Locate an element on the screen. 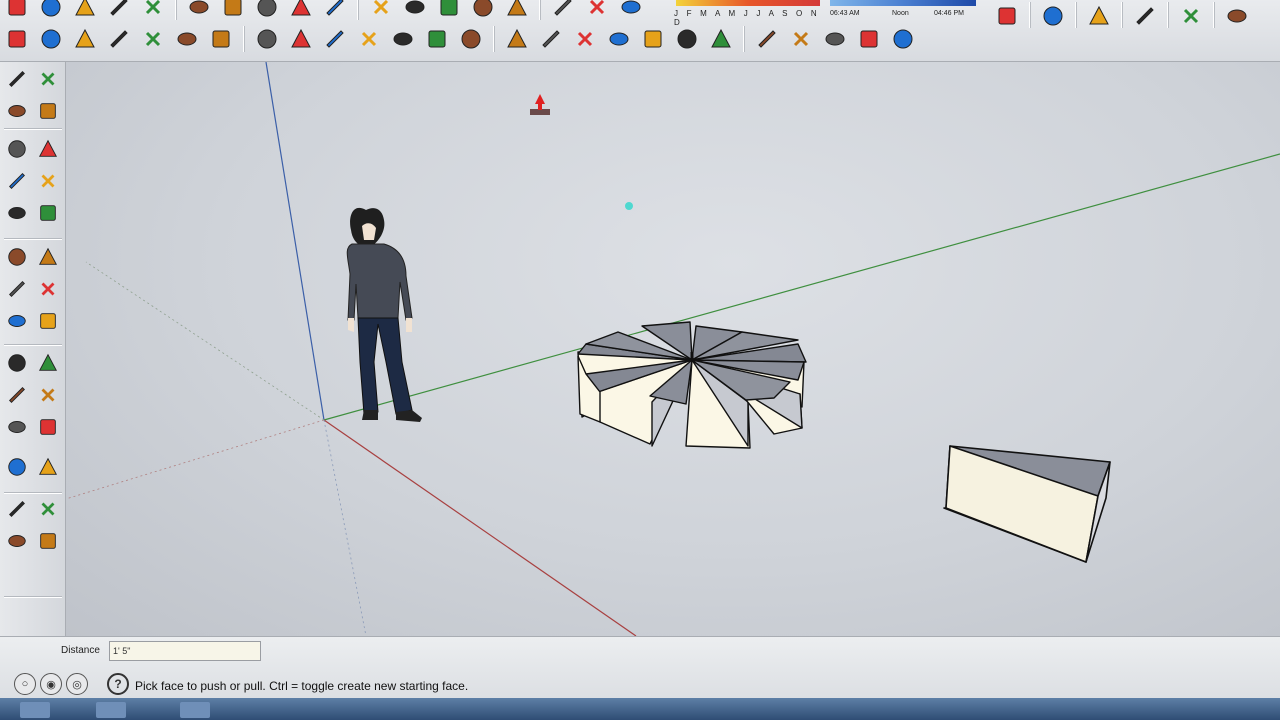 The image size is (1280, 720). styles-icon is located at coordinates (1191, 16).